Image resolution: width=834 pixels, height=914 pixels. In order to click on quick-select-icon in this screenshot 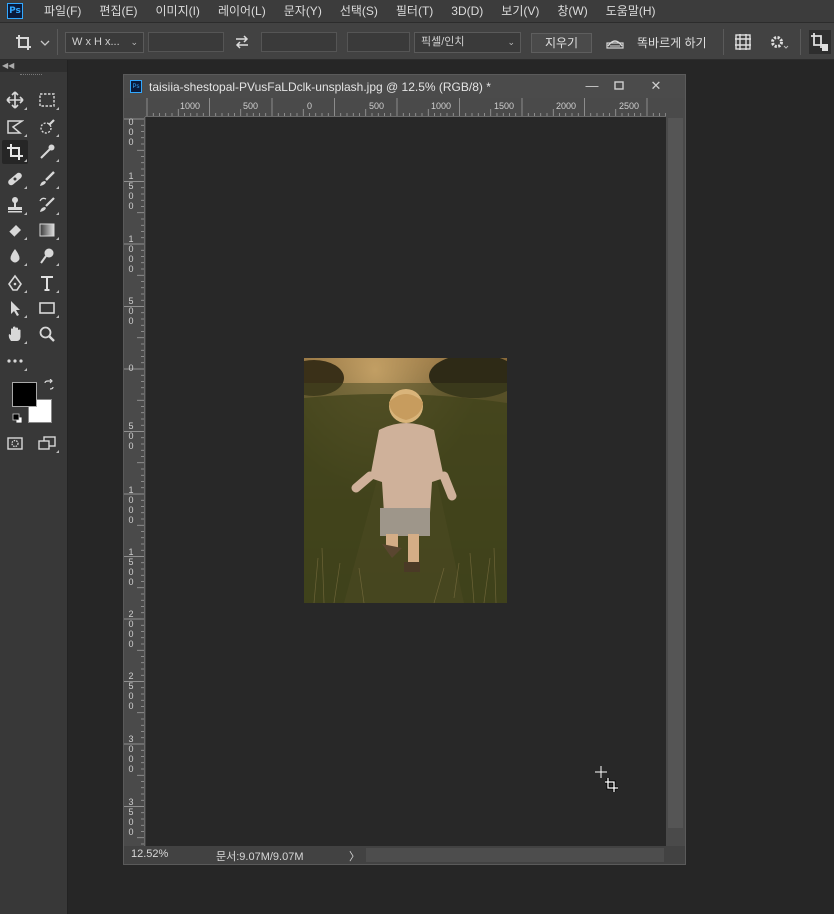, I will do `click(47, 127)`.